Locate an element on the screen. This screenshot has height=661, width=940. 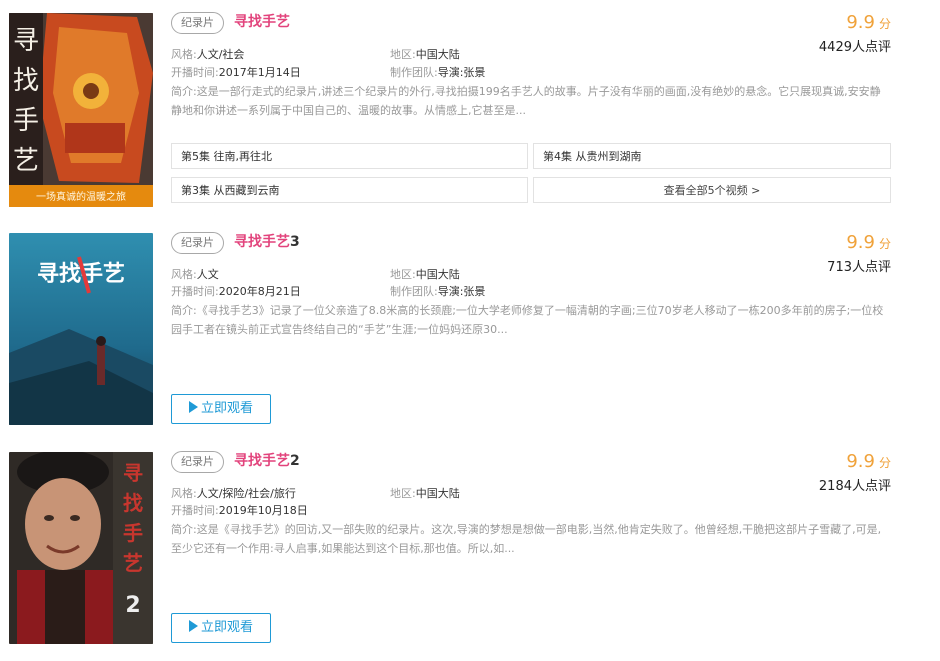
result-title: 寻找手艺3 is located at coordinates (267, 242).